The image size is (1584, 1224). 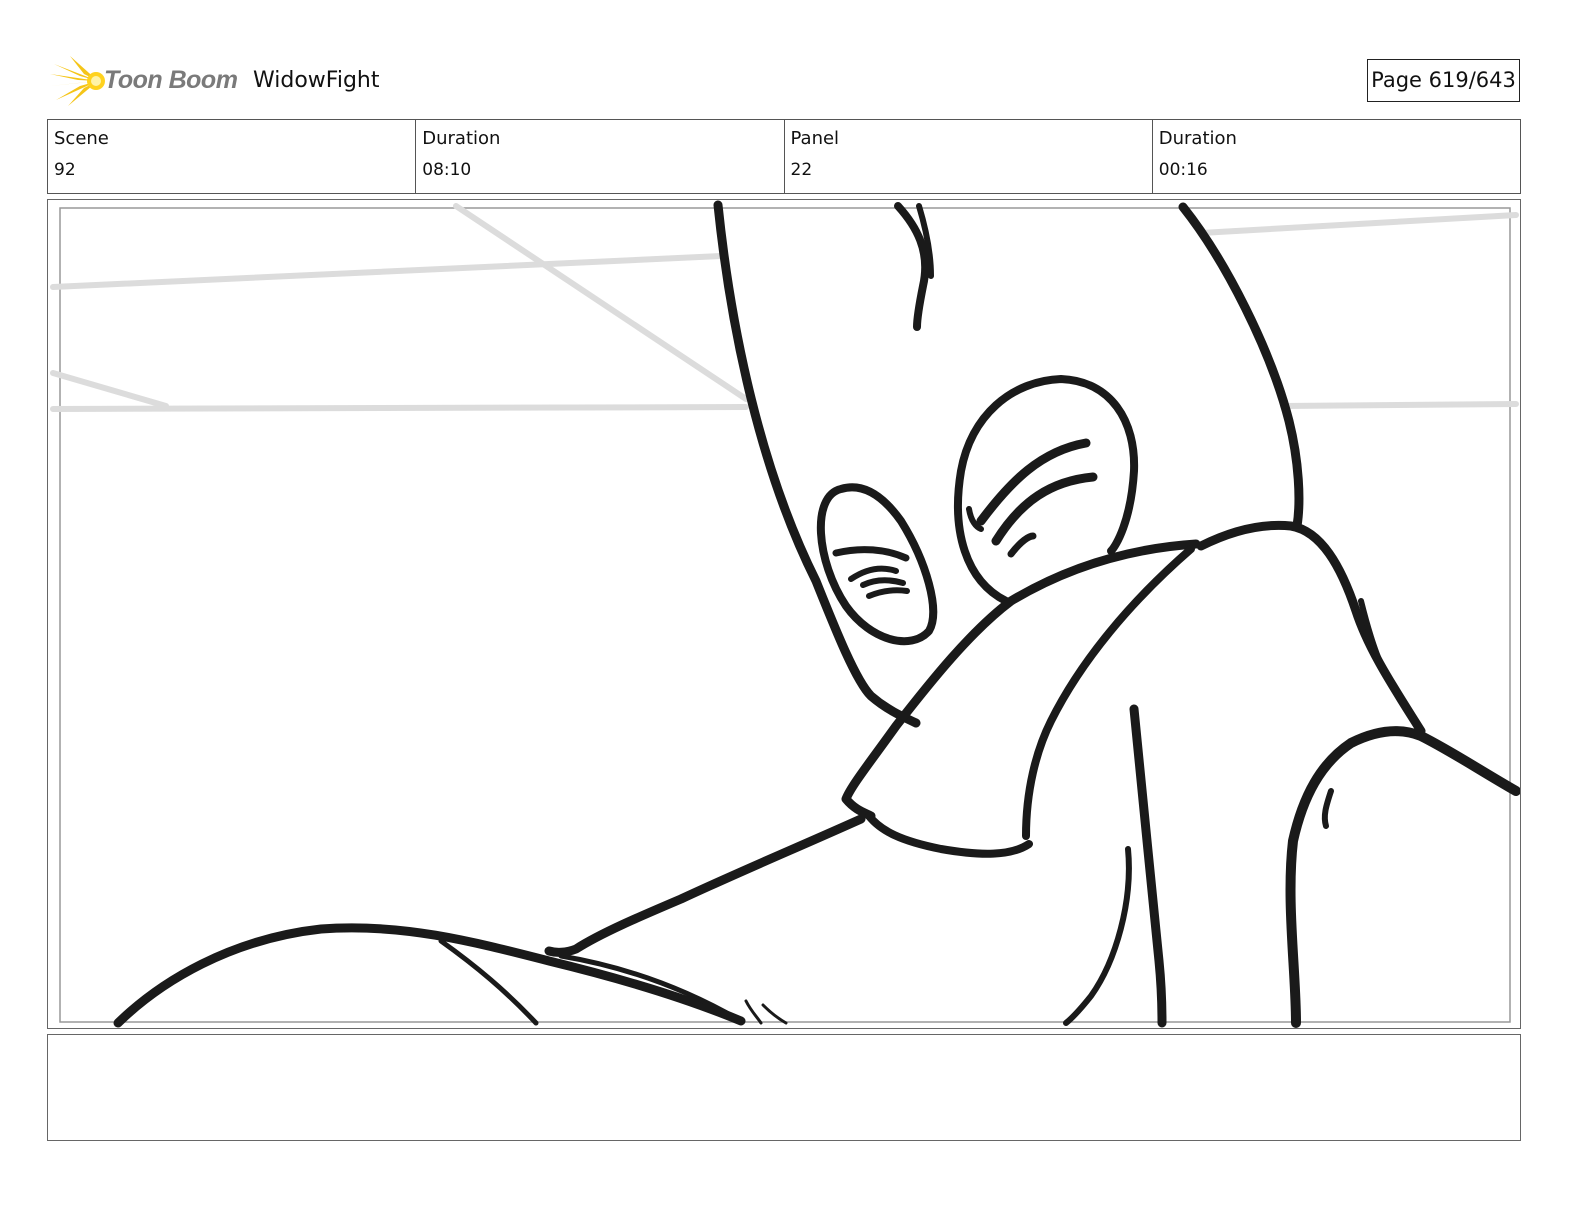 What do you see at coordinates (81, 138) in the screenshot?
I see `scene-label: Scene` at bounding box center [81, 138].